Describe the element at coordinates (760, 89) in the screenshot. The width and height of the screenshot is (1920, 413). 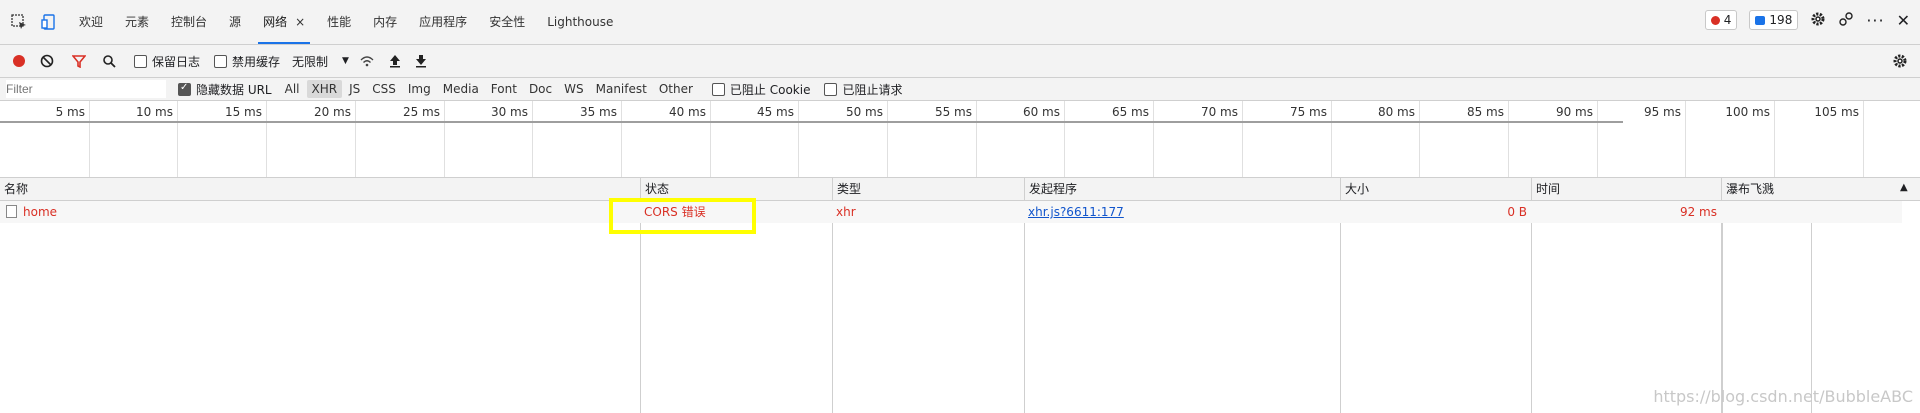
I see `blocked-cookies-checkbox: 已阻止 Cookie` at that location.